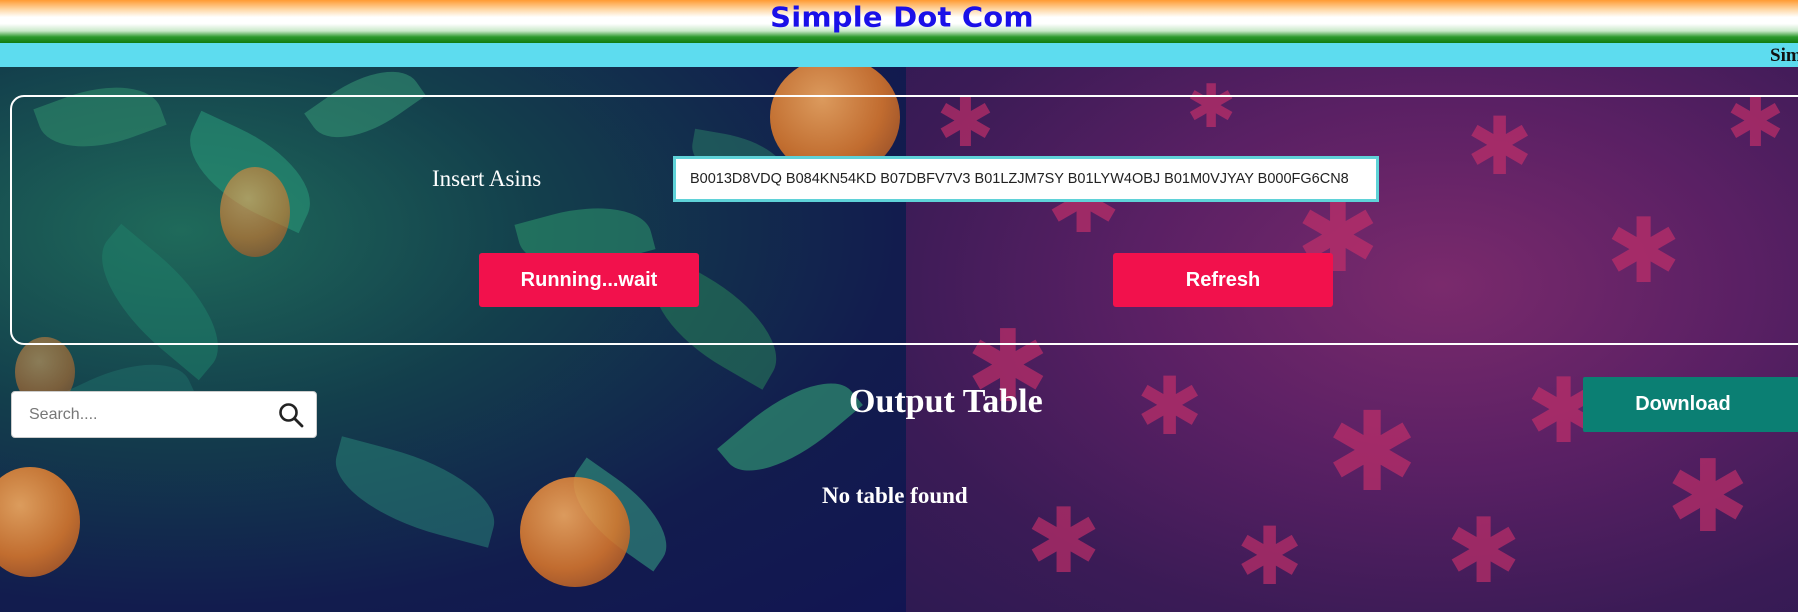  What do you see at coordinates (946, 401) in the screenshot?
I see `output-table-title: Output Table` at bounding box center [946, 401].